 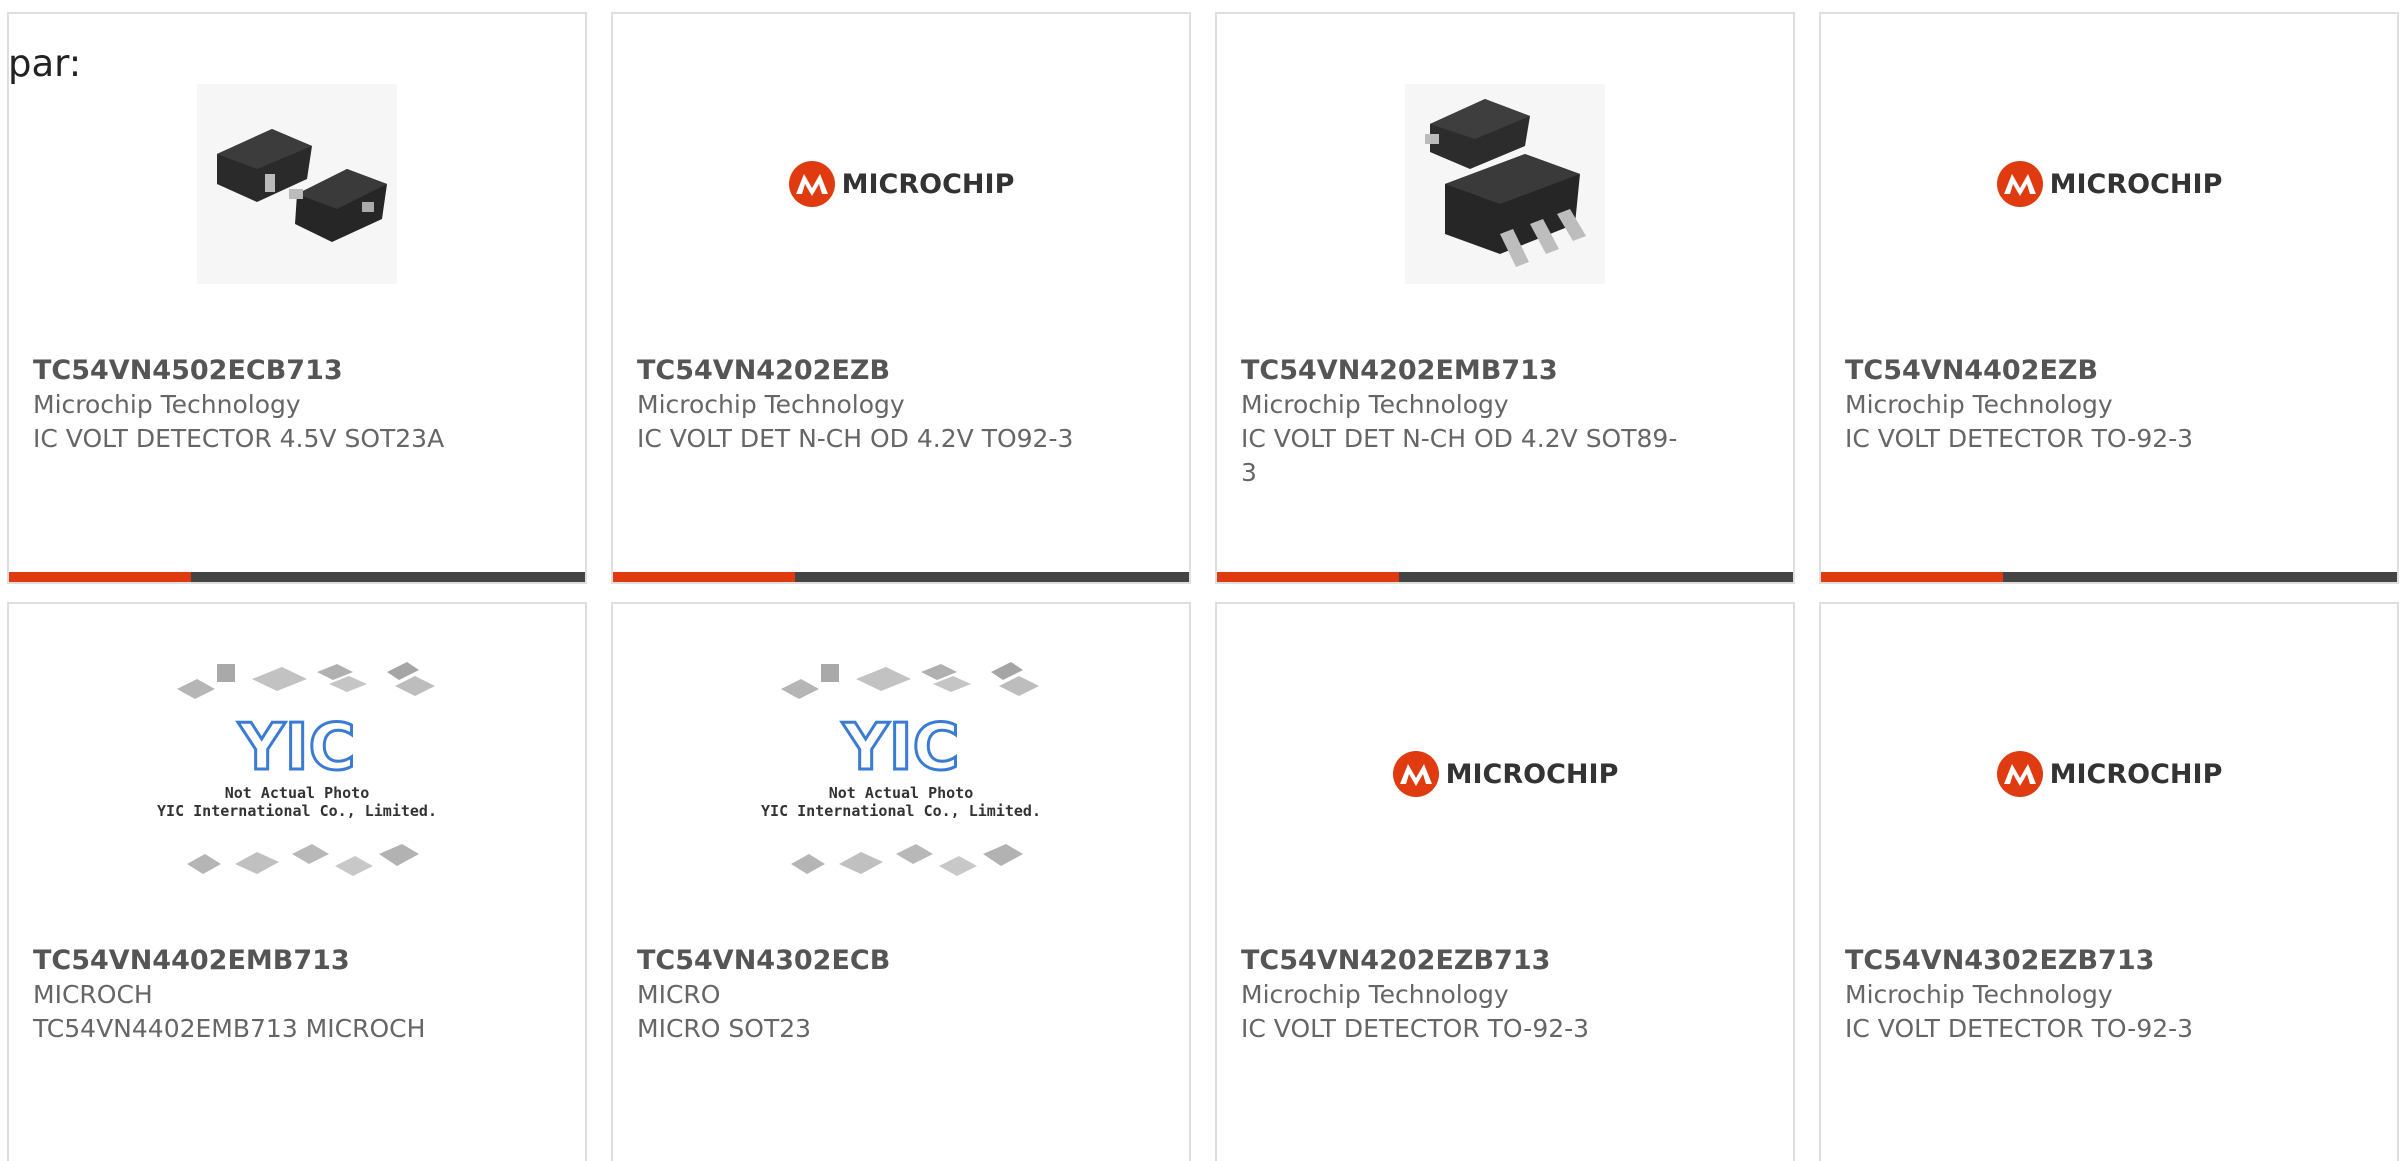 I want to click on description: IC VOLT DET N-CH OD 4.2V TO92-3, so click(x=855, y=438).